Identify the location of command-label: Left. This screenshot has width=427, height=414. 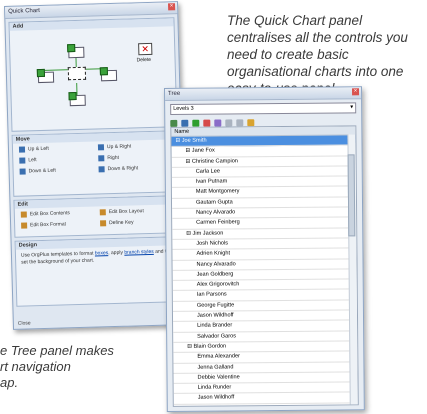
(32, 160).